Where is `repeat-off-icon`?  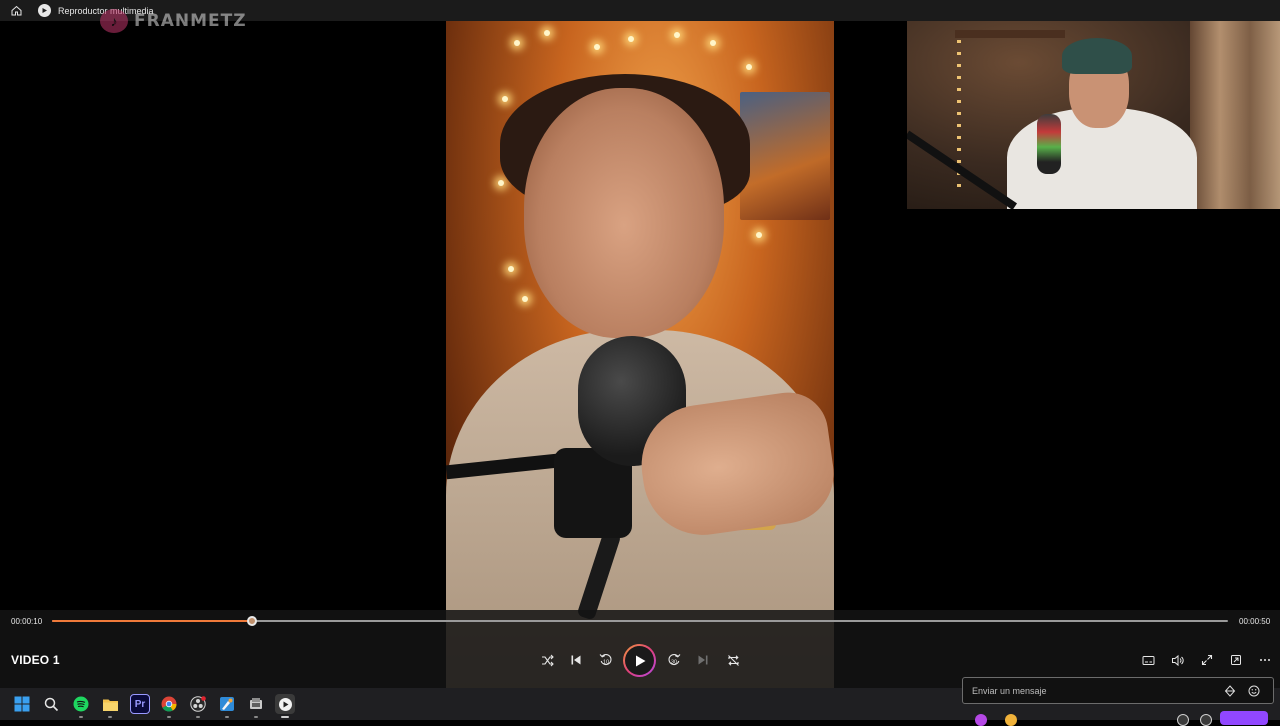 repeat-off-icon is located at coordinates (733, 660).